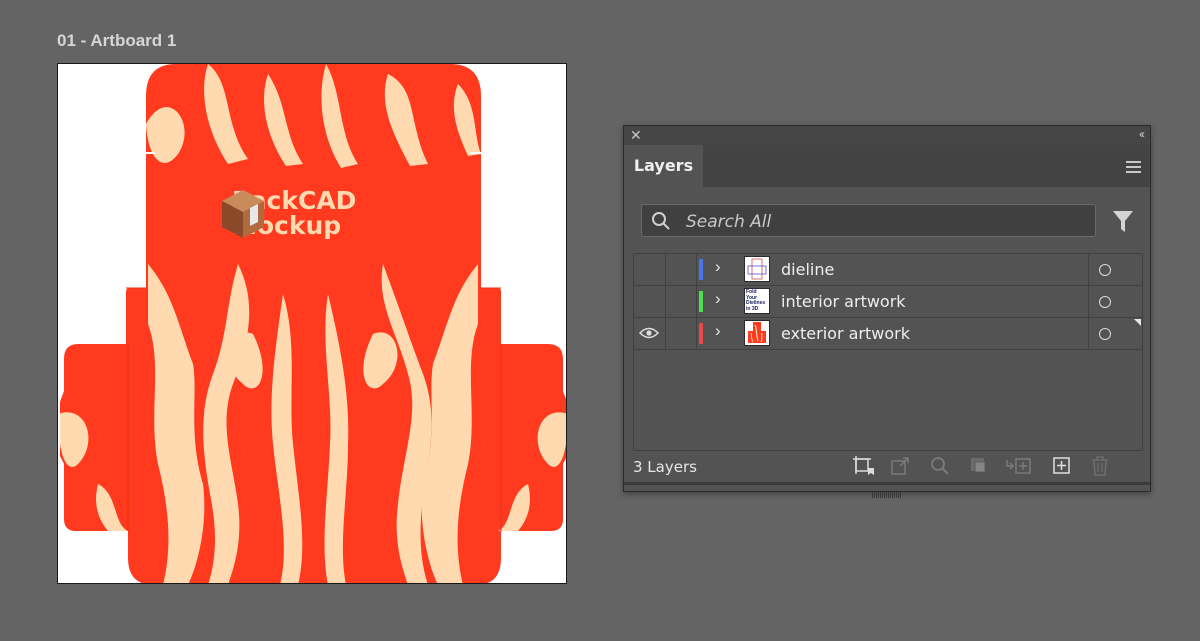 Image resolution: width=1200 pixels, height=641 pixels. What do you see at coordinates (636, 135) in the screenshot?
I see `close-icon: ✕` at bounding box center [636, 135].